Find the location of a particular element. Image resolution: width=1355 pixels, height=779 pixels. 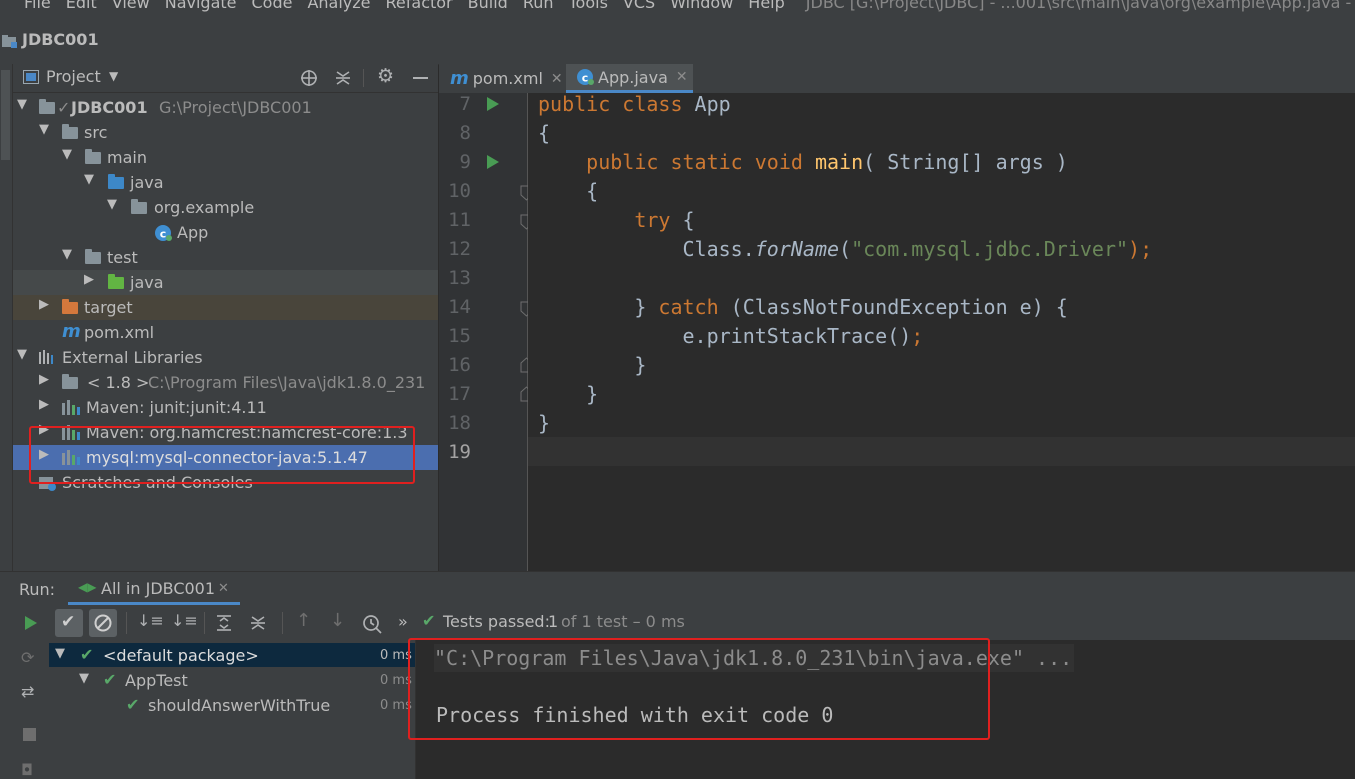

rerun-failed-icon: ⟳ is located at coordinates (27, 657).